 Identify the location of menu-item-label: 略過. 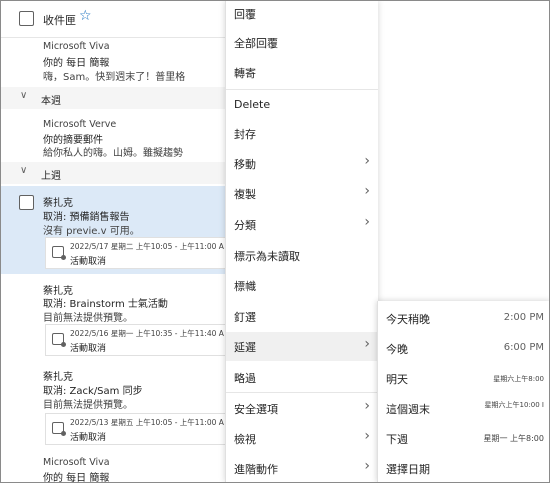
(245, 378).